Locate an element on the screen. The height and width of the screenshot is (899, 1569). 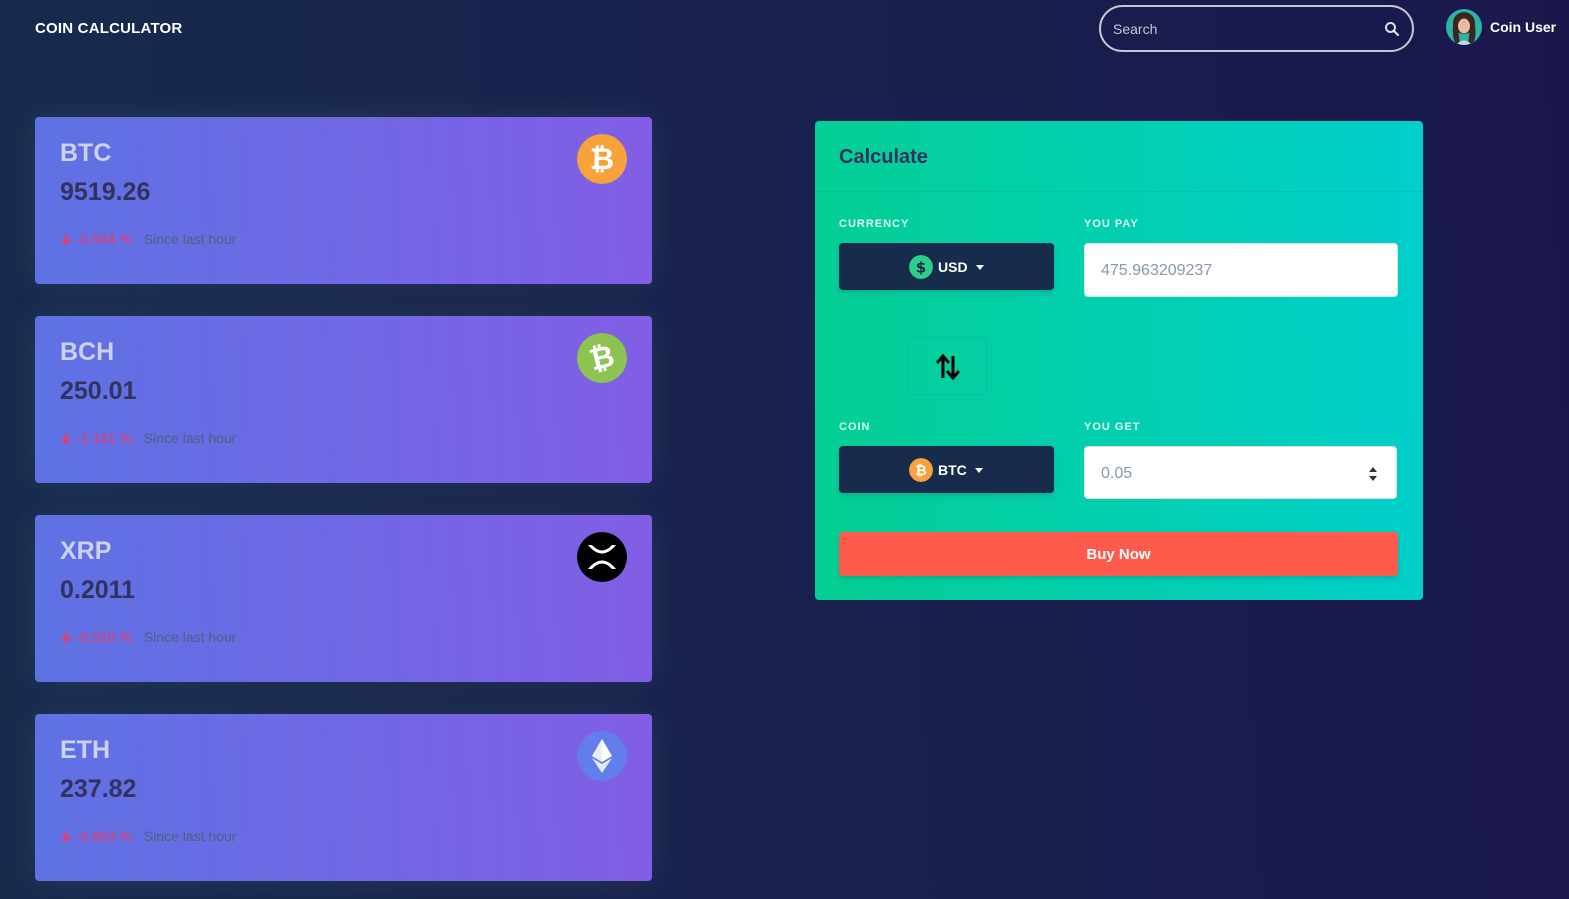
dollar-icon: $ is located at coordinates (921, 267).